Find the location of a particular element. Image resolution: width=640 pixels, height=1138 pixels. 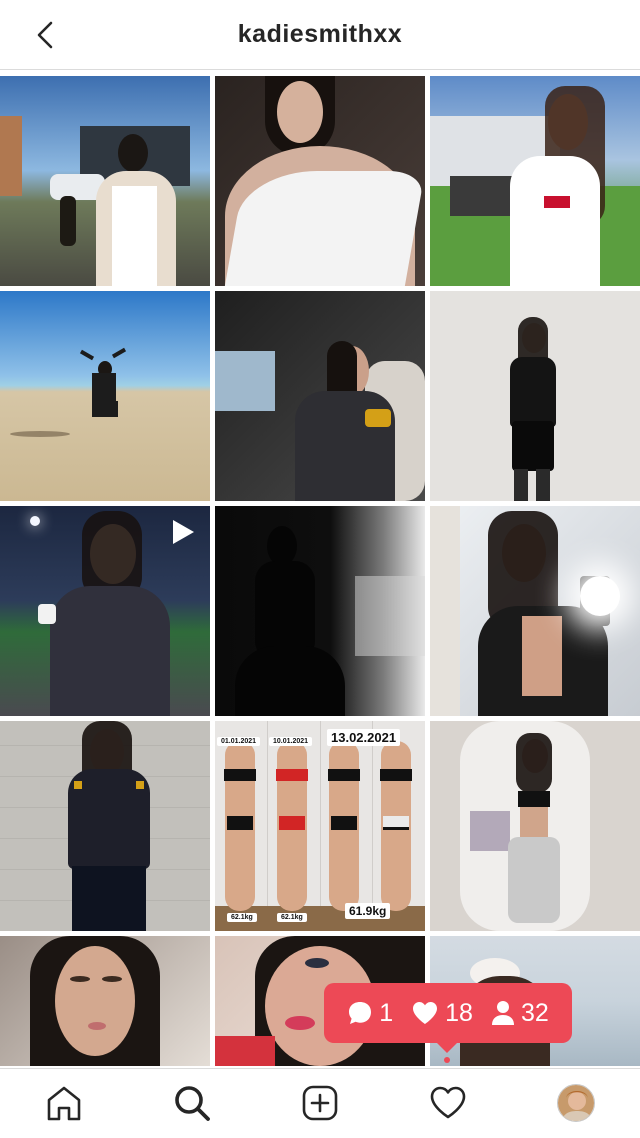

search-icon is located at coordinates (192, 1103).